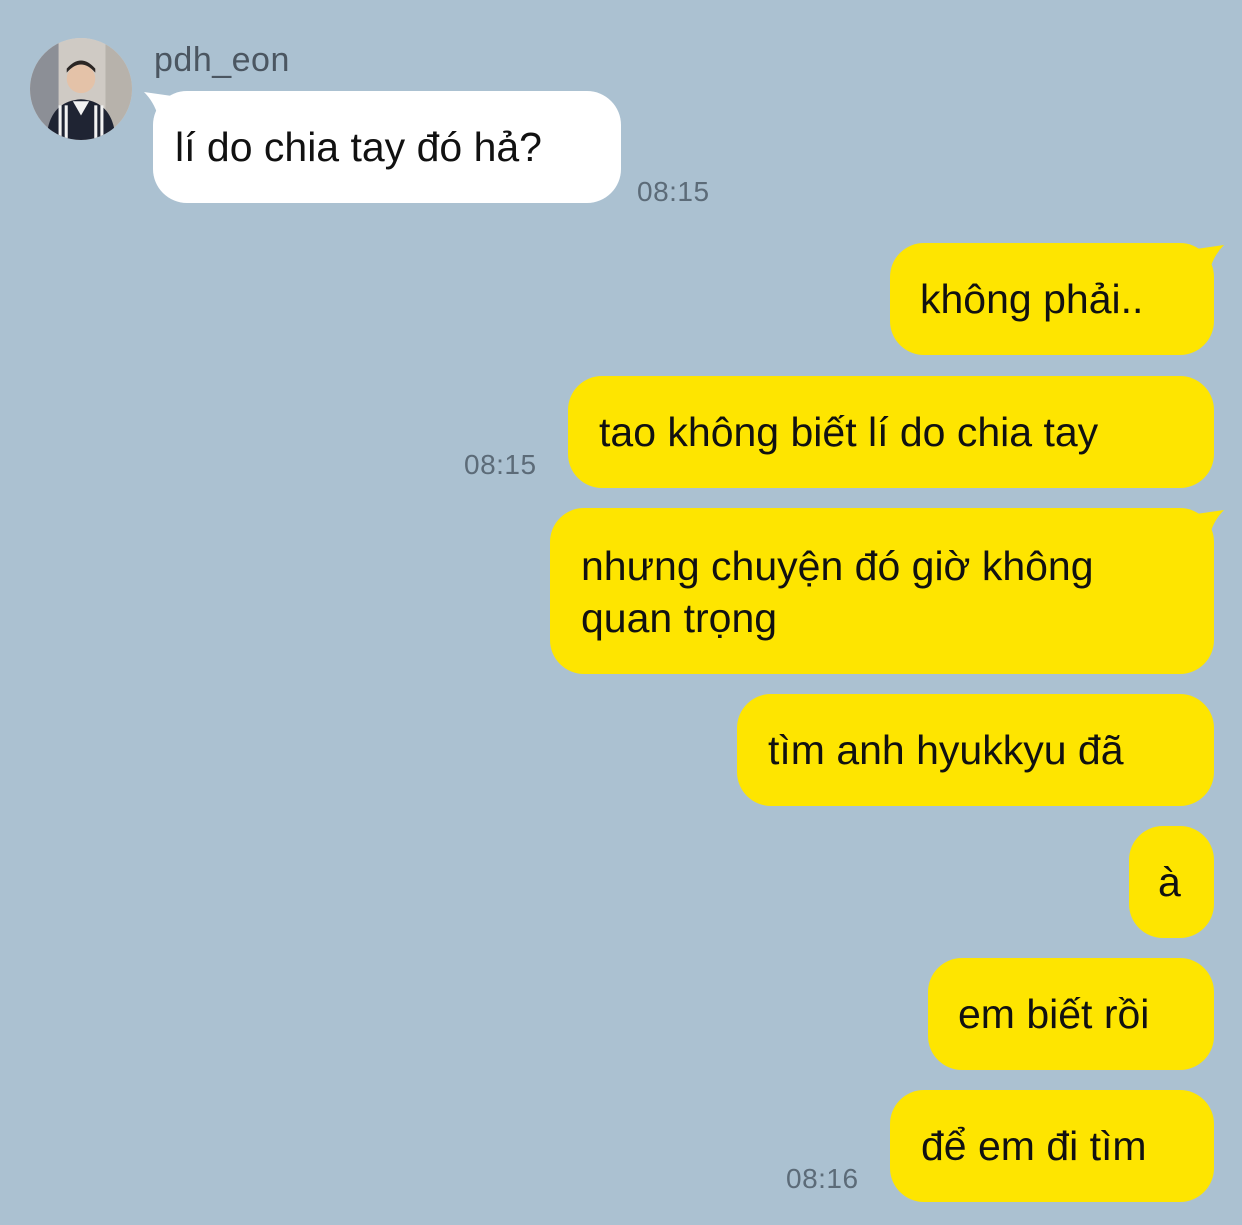 Image resolution: width=1242 pixels, height=1225 pixels. What do you see at coordinates (222, 60) in the screenshot?
I see `sender-name: pdh_eon` at bounding box center [222, 60].